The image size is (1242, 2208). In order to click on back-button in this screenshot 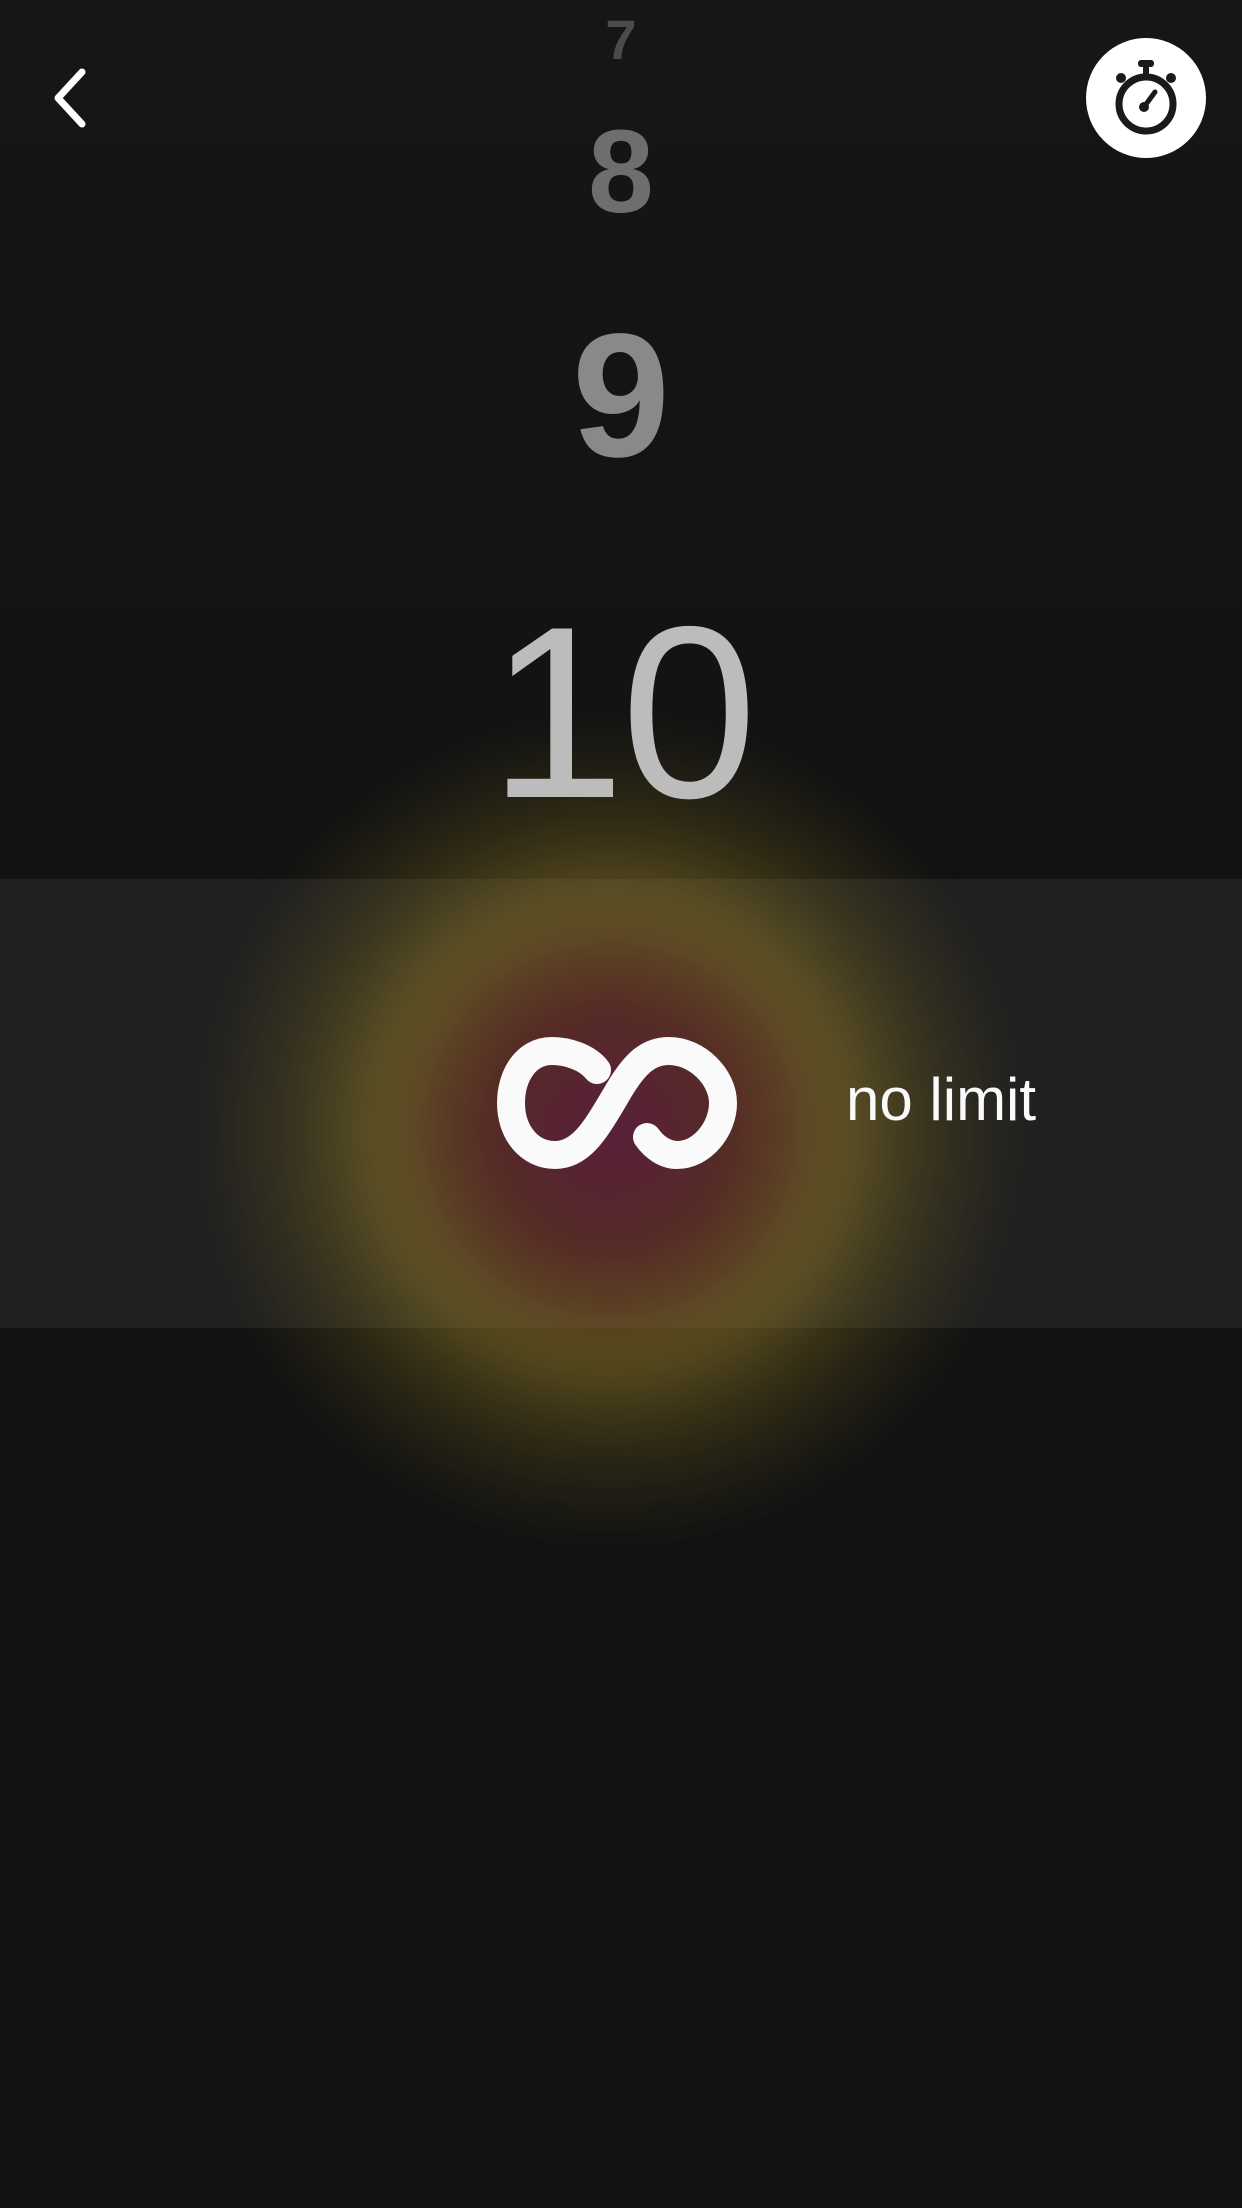, I will do `click(73, 98)`.